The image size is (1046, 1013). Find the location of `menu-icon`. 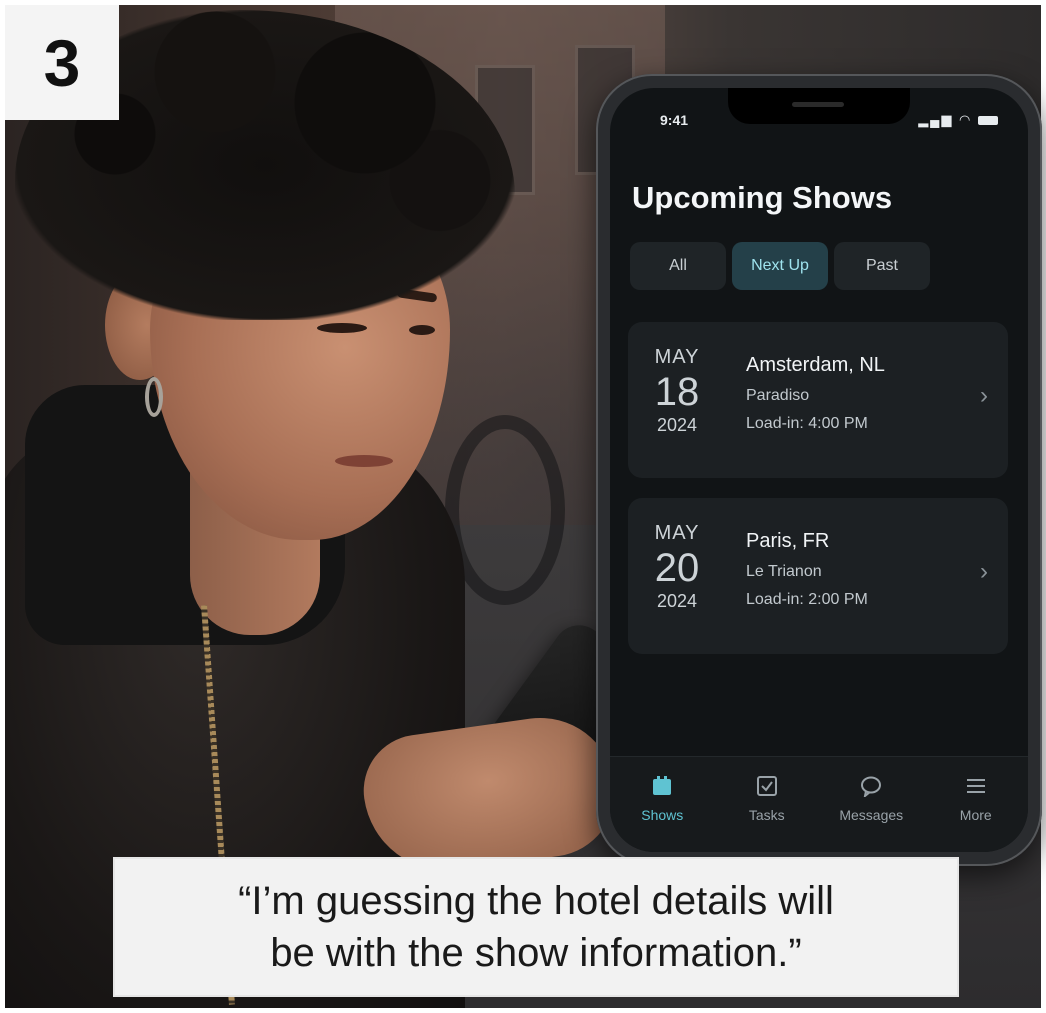

menu-icon is located at coordinates (975, 786).